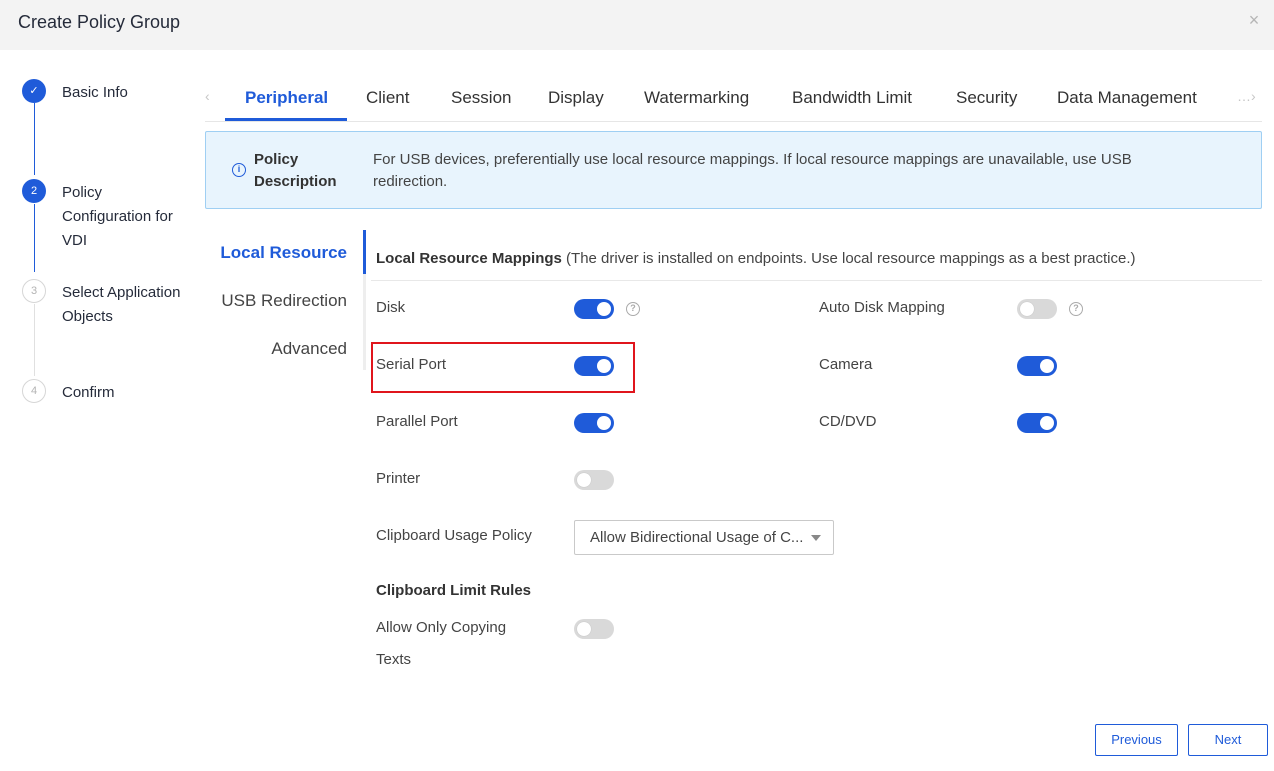  What do you see at coordinates (846, 364) in the screenshot?
I see `camera-label: Camera` at bounding box center [846, 364].